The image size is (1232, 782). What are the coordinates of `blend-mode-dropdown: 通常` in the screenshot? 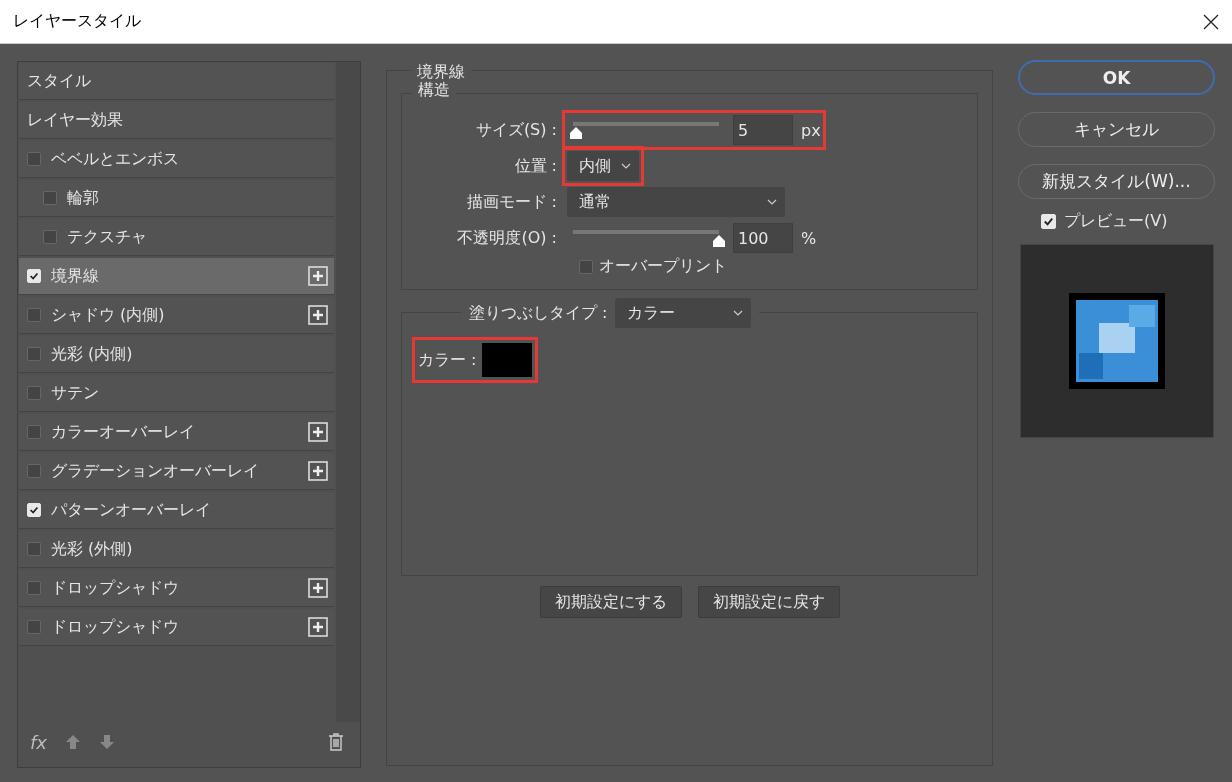 It's located at (676, 202).